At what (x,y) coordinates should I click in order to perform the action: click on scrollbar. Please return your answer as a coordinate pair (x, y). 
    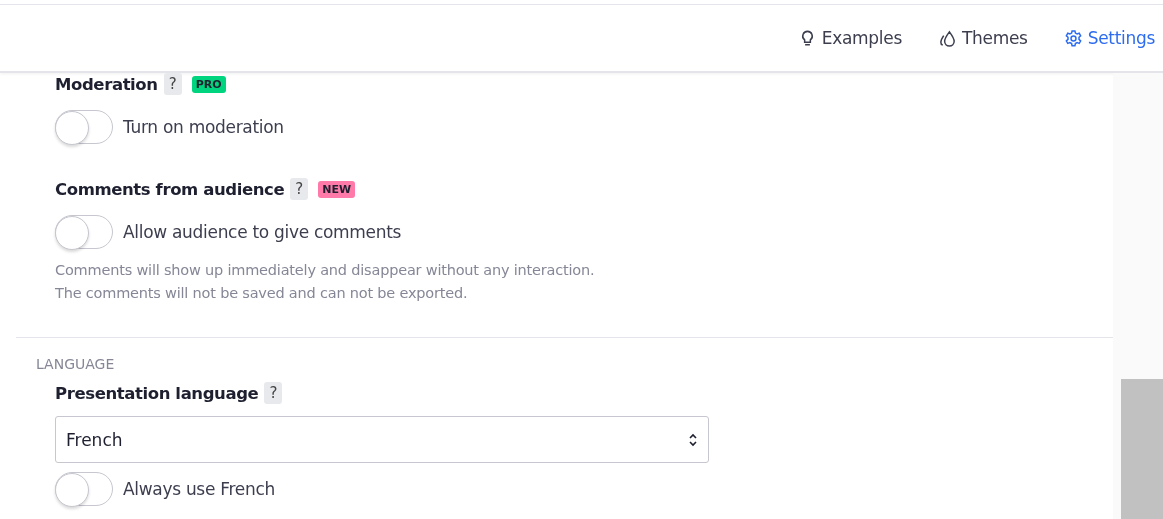
    Looking at the image, I should click on (1138, 296).